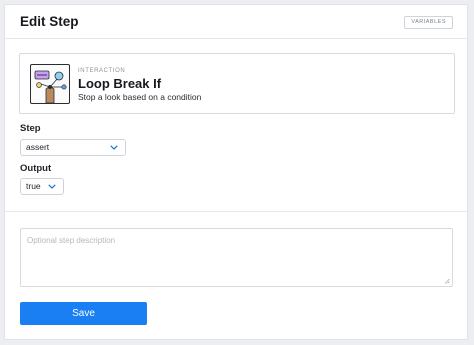  I want to click on step-select: assert, so click(73, 147).